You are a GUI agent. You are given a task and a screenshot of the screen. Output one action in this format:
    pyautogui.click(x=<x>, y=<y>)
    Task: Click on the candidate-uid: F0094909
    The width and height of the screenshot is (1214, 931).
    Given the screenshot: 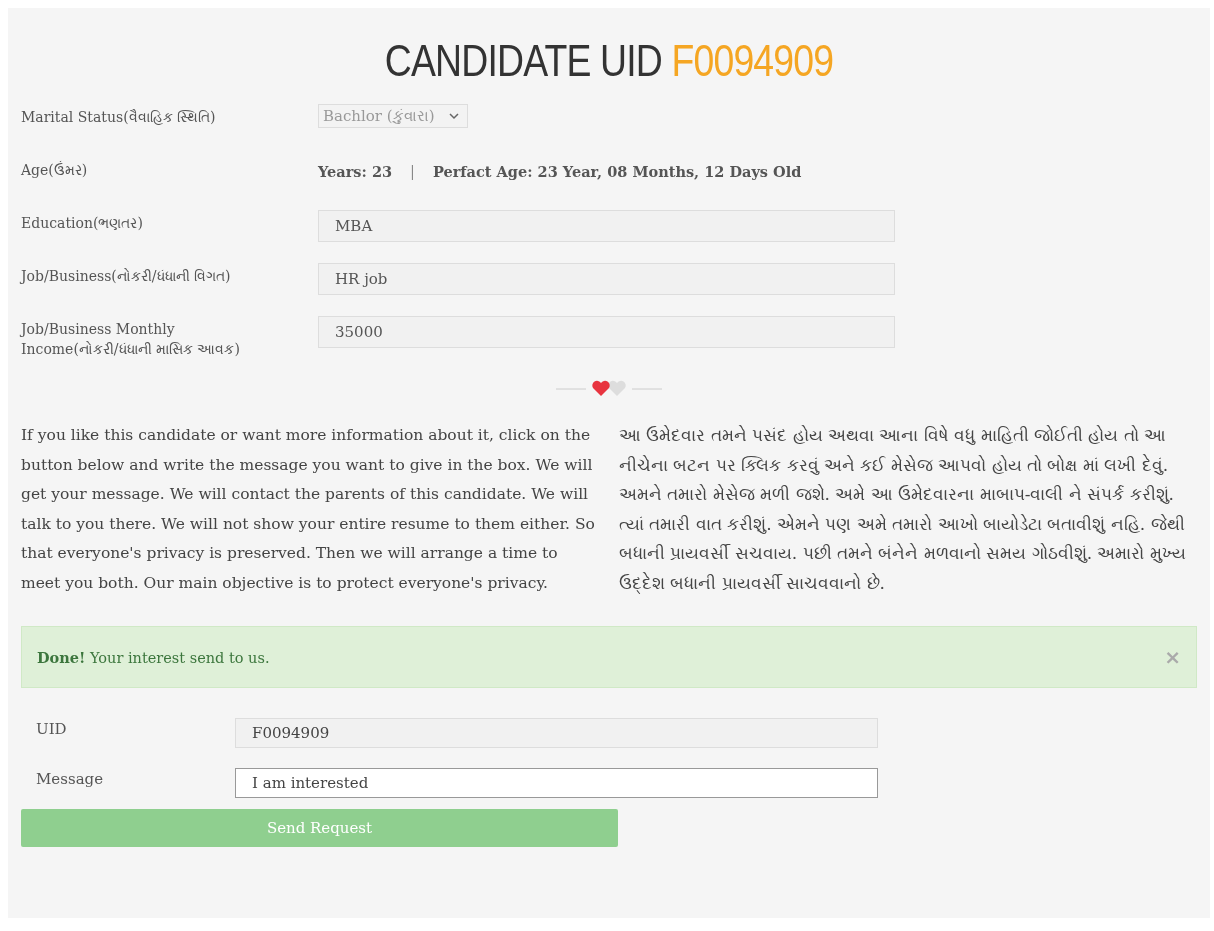 What is the action you would take?
    pyautogui.click(x=752, y=60)
    